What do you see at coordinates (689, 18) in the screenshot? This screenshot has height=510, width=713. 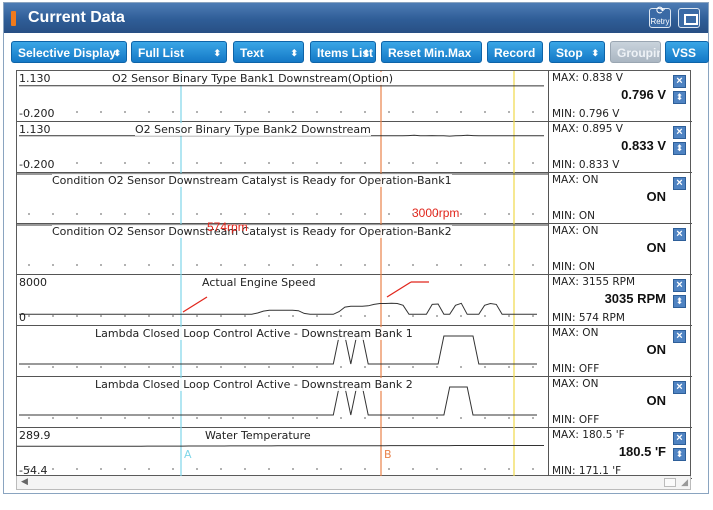 I see `restore-window-icon` at bounding box center [689, 18].